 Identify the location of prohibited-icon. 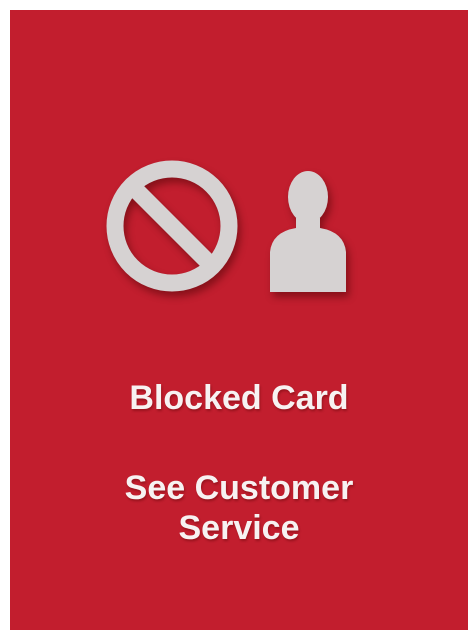
(172, 226).